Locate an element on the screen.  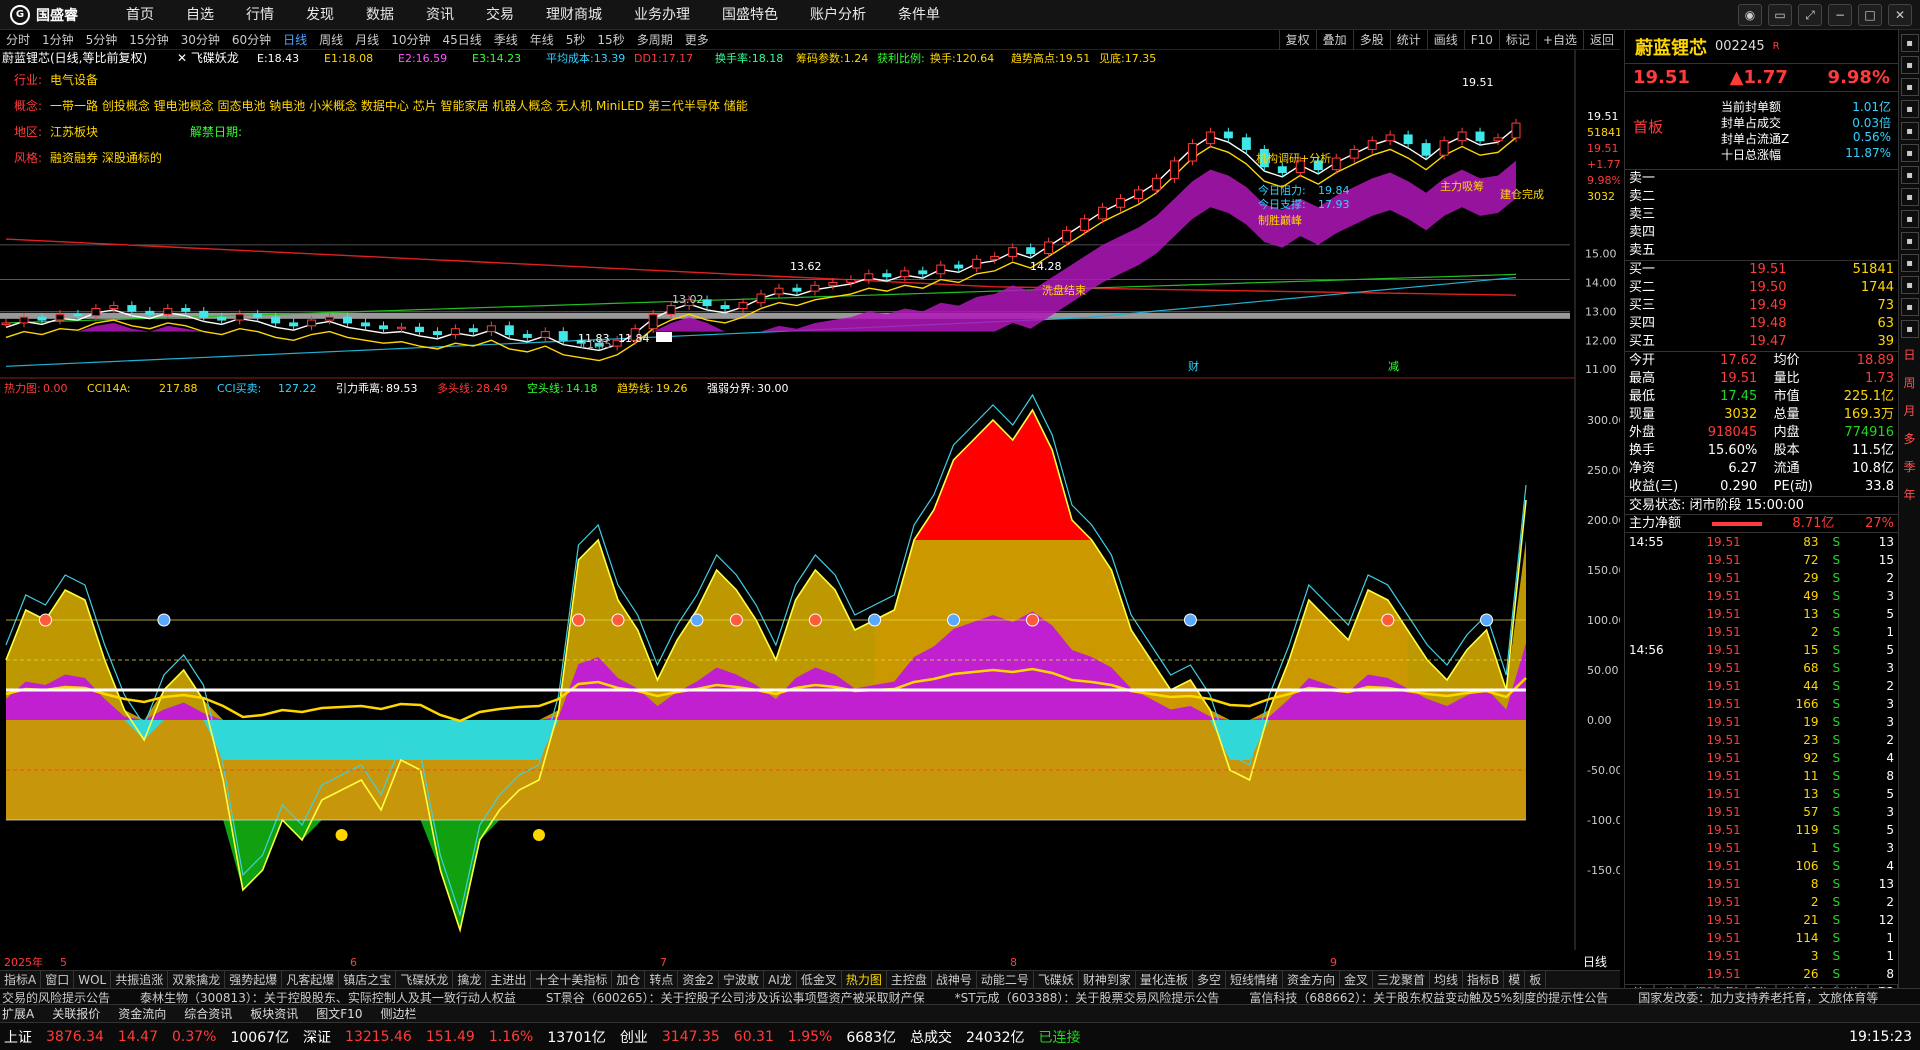
indicator-tab: 多空 is located at coordinates (1209, 979).